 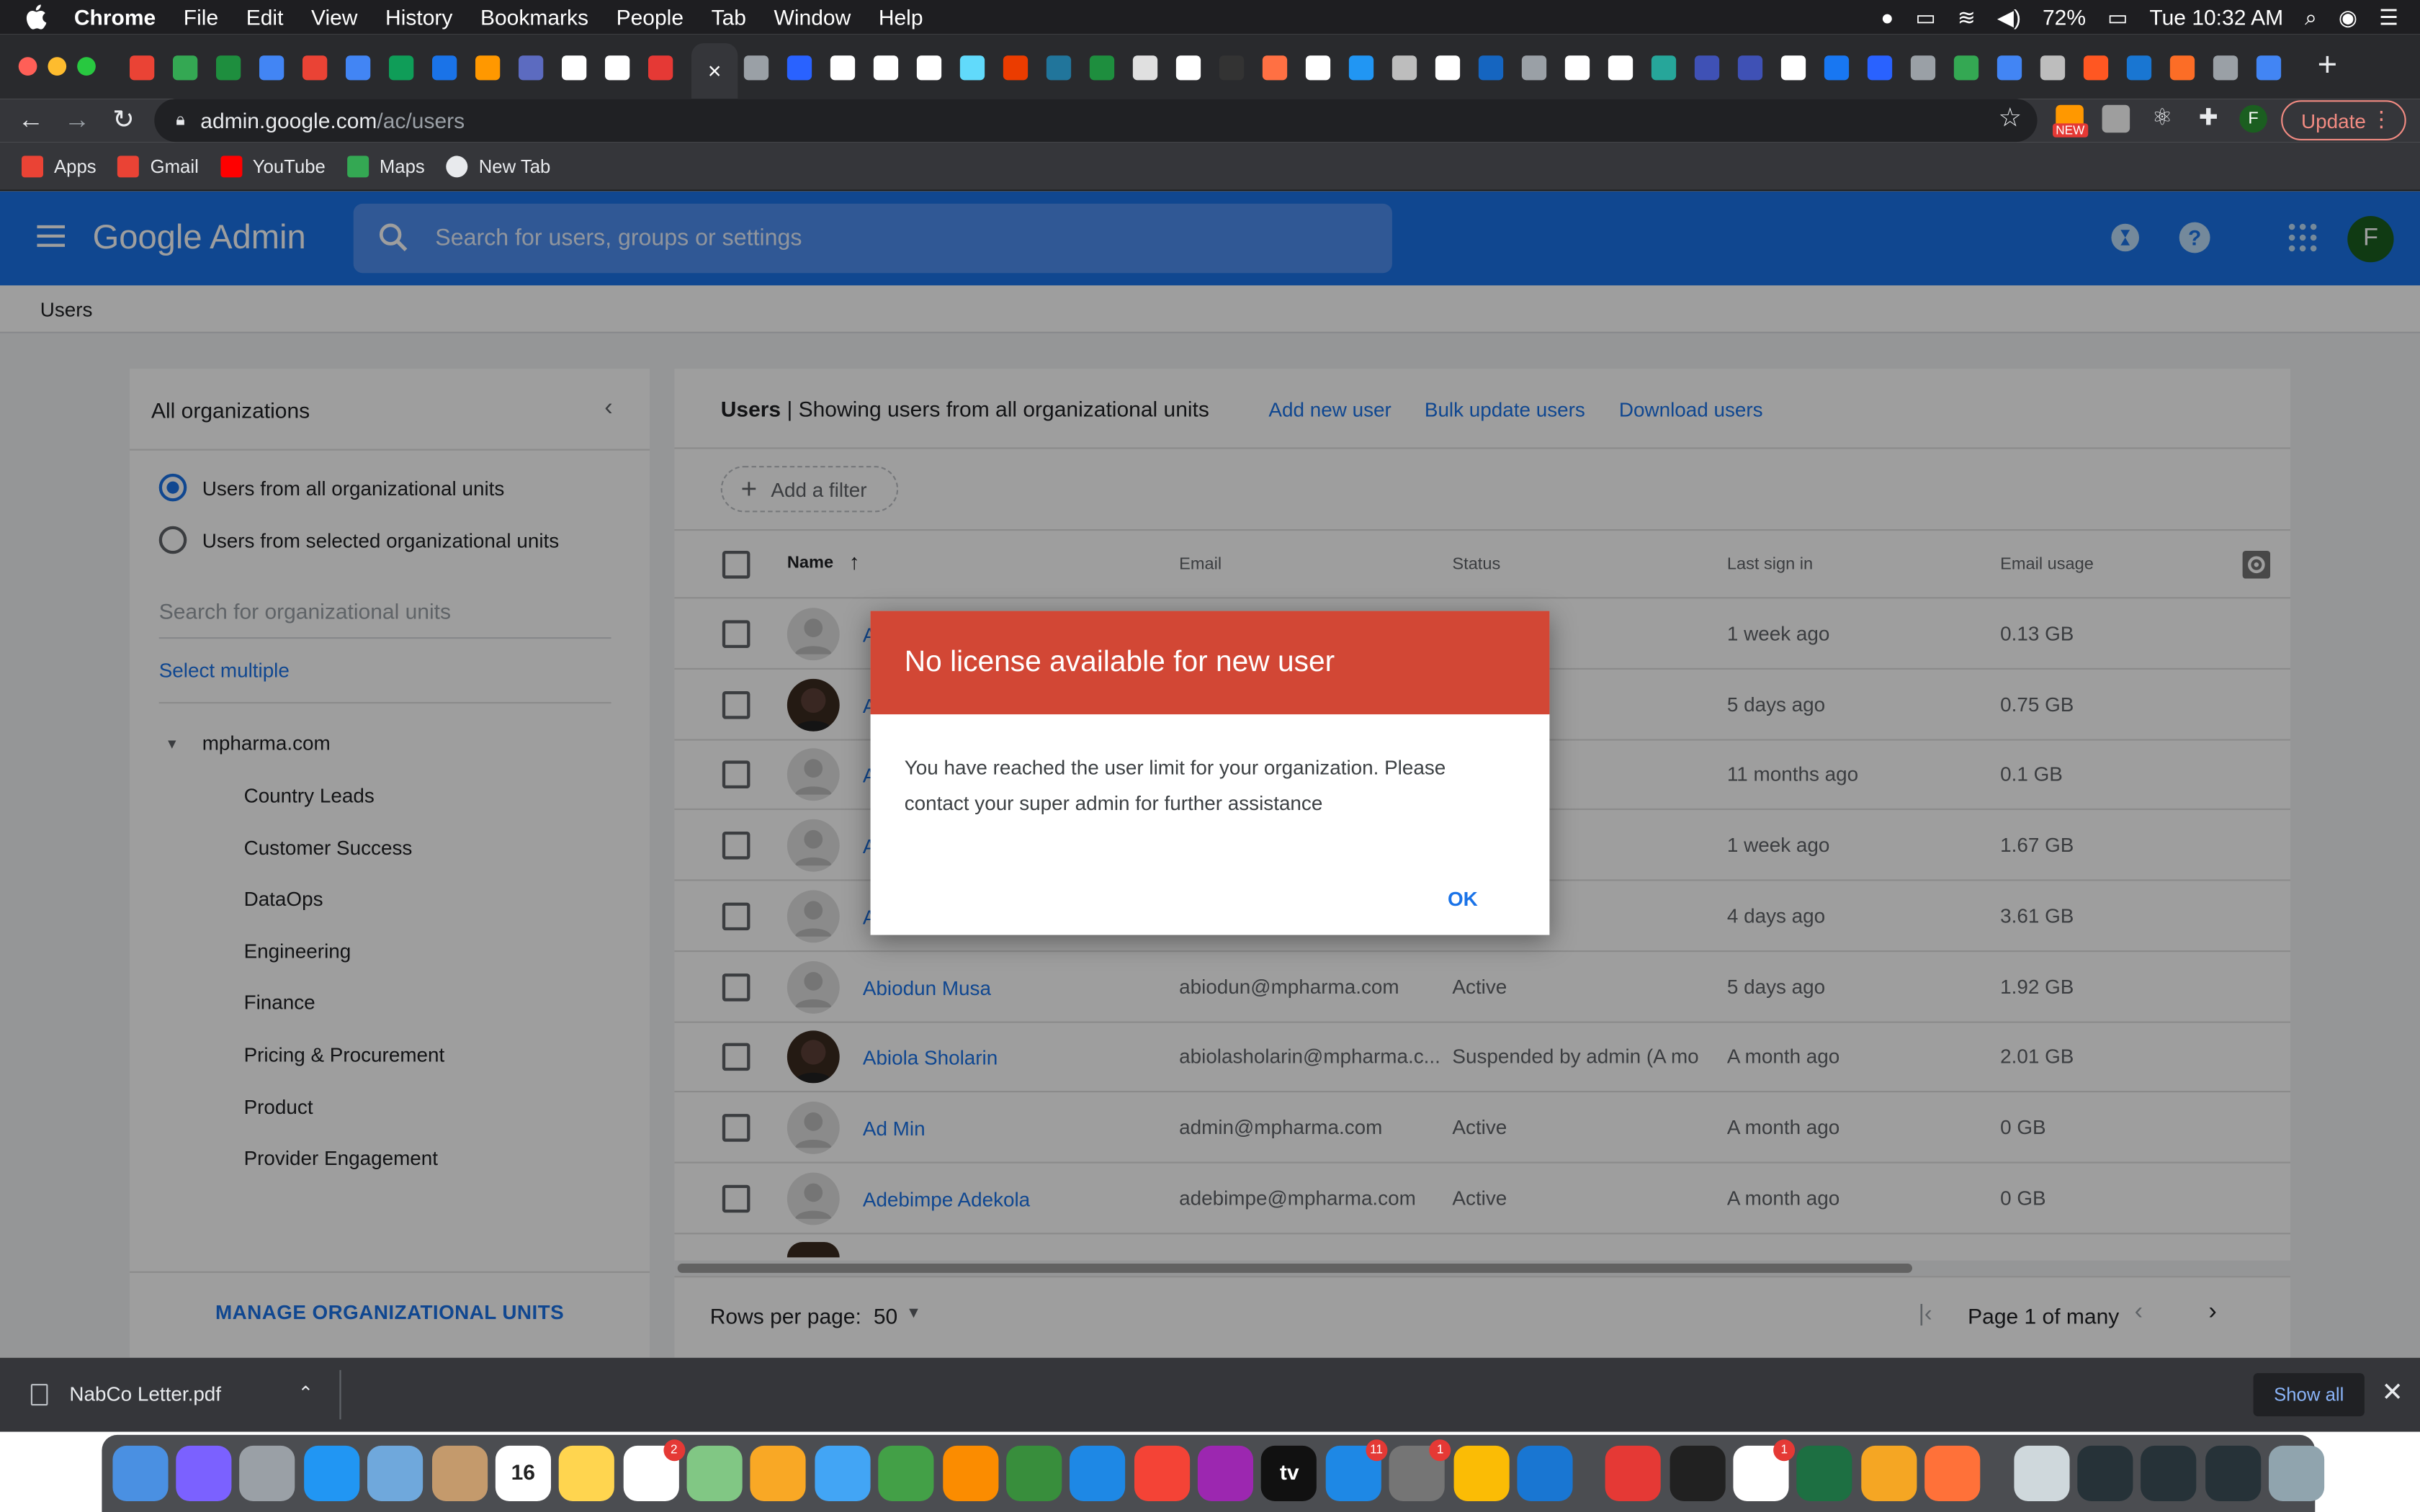 What do you see at coordinates (158, 166) in the screenshot?
I see `bookmark-item: Gmail` at bounding box center [158, 166].